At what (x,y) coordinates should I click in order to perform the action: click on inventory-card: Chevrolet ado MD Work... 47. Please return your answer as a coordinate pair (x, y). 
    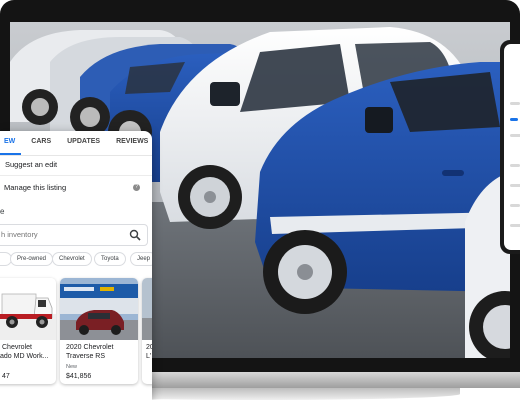
    Looking at the image, I should click on (28, 331).